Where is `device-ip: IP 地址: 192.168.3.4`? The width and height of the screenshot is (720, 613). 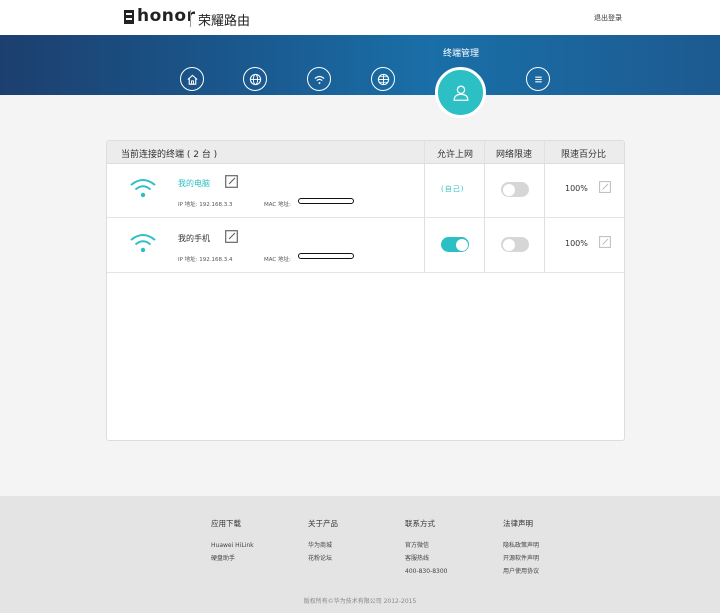
device-ip: IP 地址: 192.168.3.4 is located at coordinates (205, 260).